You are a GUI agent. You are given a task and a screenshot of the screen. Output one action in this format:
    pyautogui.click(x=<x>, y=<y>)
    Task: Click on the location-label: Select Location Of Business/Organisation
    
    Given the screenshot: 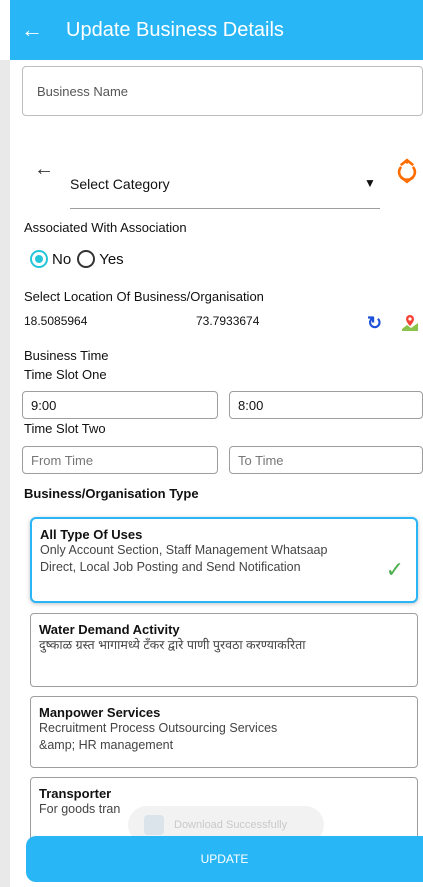 What is the action you would take?
    pyautogui.click(x=144, y=296)
    